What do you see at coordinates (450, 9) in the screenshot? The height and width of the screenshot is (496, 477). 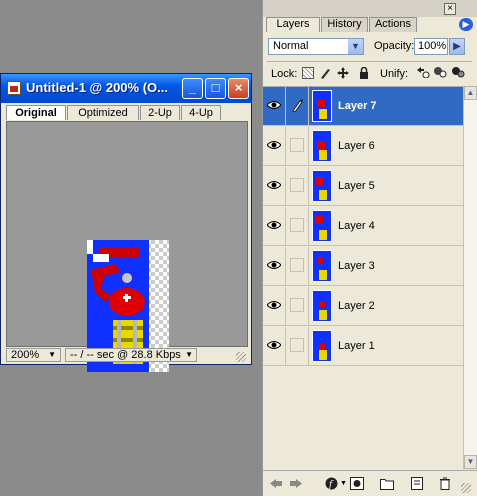 I see `palette-close-button: ×` at bounding box center [450, 9].